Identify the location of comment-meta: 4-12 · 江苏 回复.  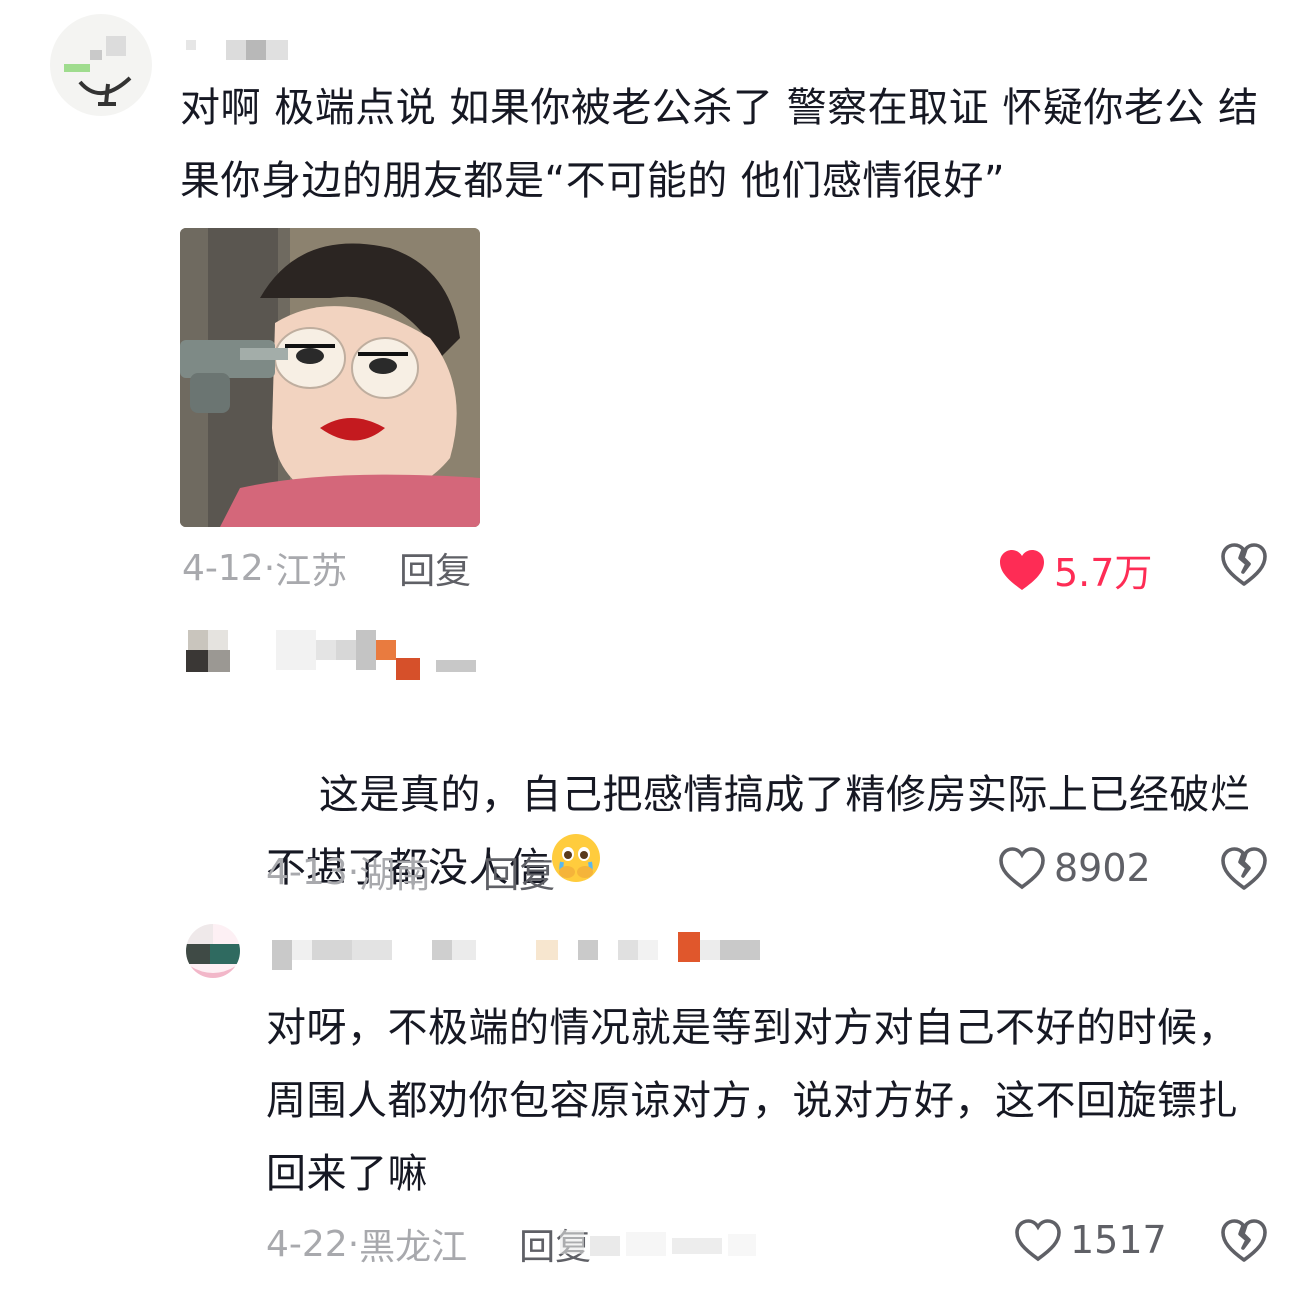
(326, 568).